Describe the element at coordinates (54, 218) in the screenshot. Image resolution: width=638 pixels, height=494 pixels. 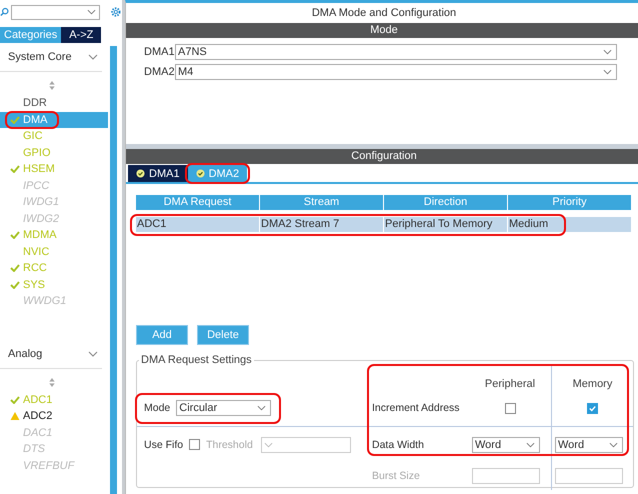
I see `peripheral-item: IWDG2` at that location.